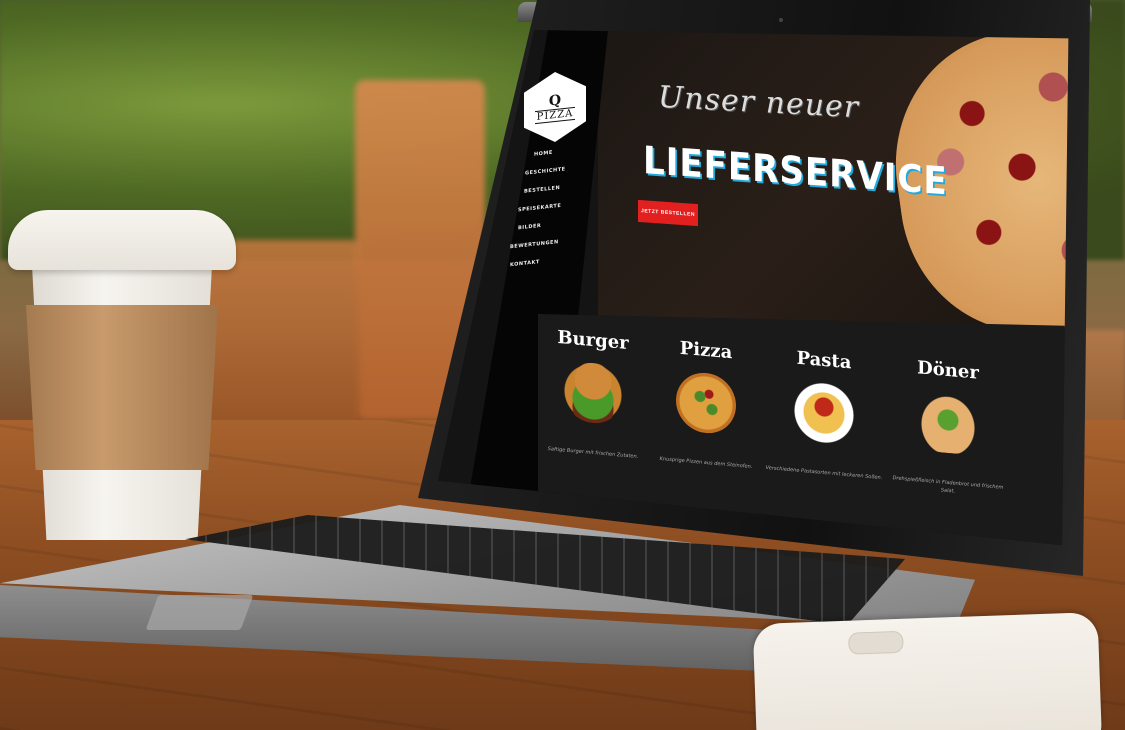  I want to click on doner-image, so click(948, 423).